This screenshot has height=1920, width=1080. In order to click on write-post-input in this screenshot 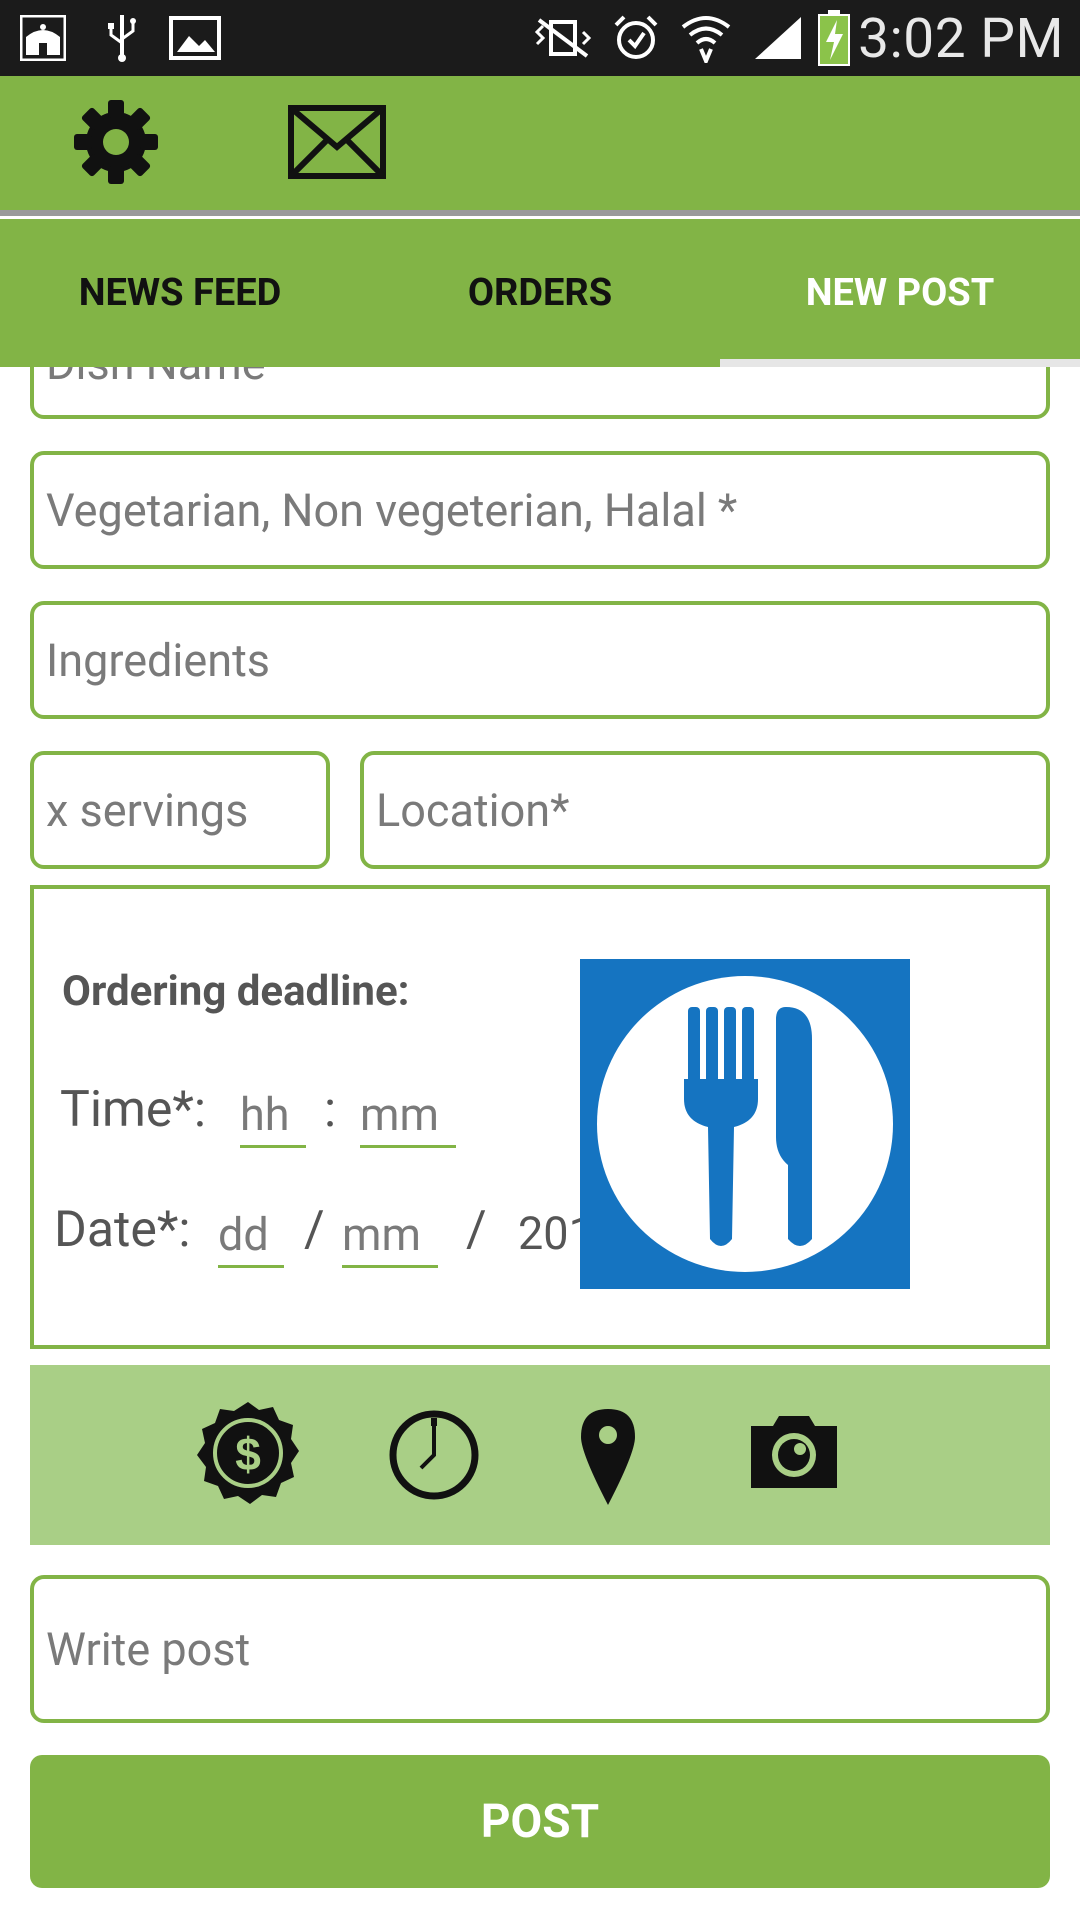, I will do `click(545, 1649)`.